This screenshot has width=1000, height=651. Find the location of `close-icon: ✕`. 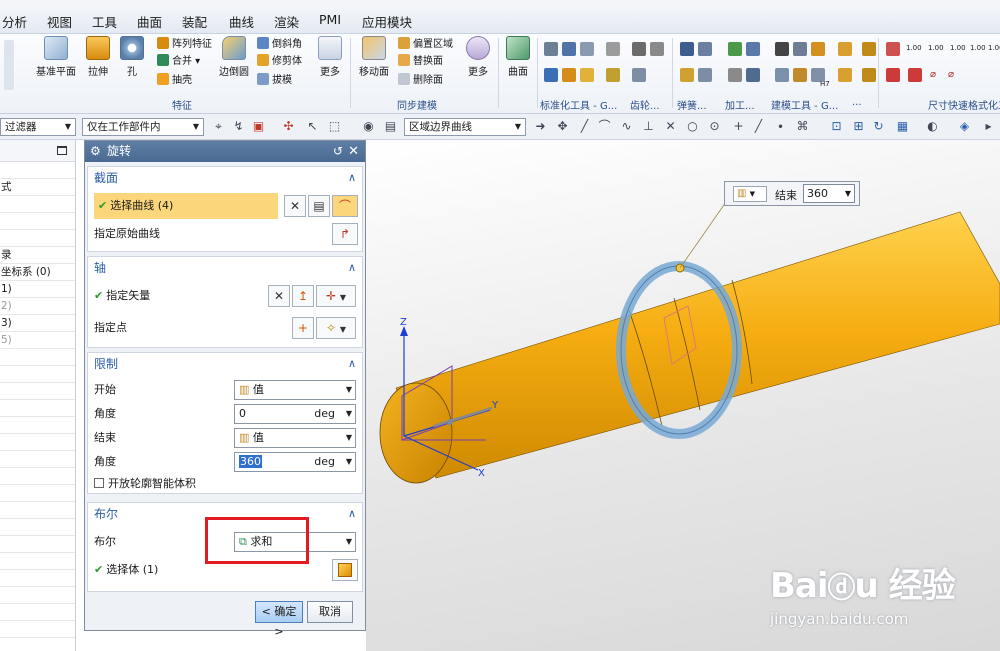

close-icon: ✕ is located at coordinates (353, 151).